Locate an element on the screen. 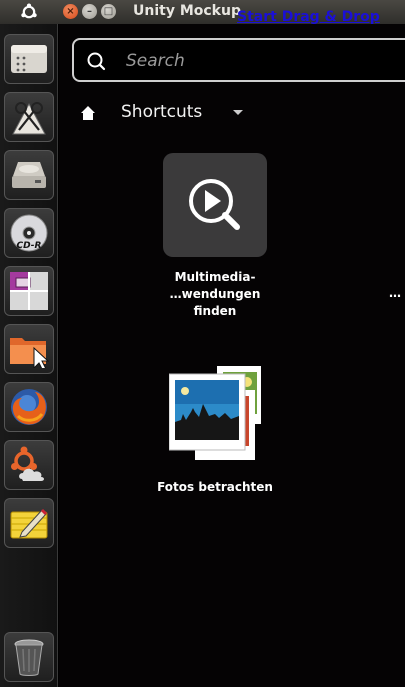 This screenshot has width=405, height=687. find-media-apps-icon is located at coordinates (214, 204).